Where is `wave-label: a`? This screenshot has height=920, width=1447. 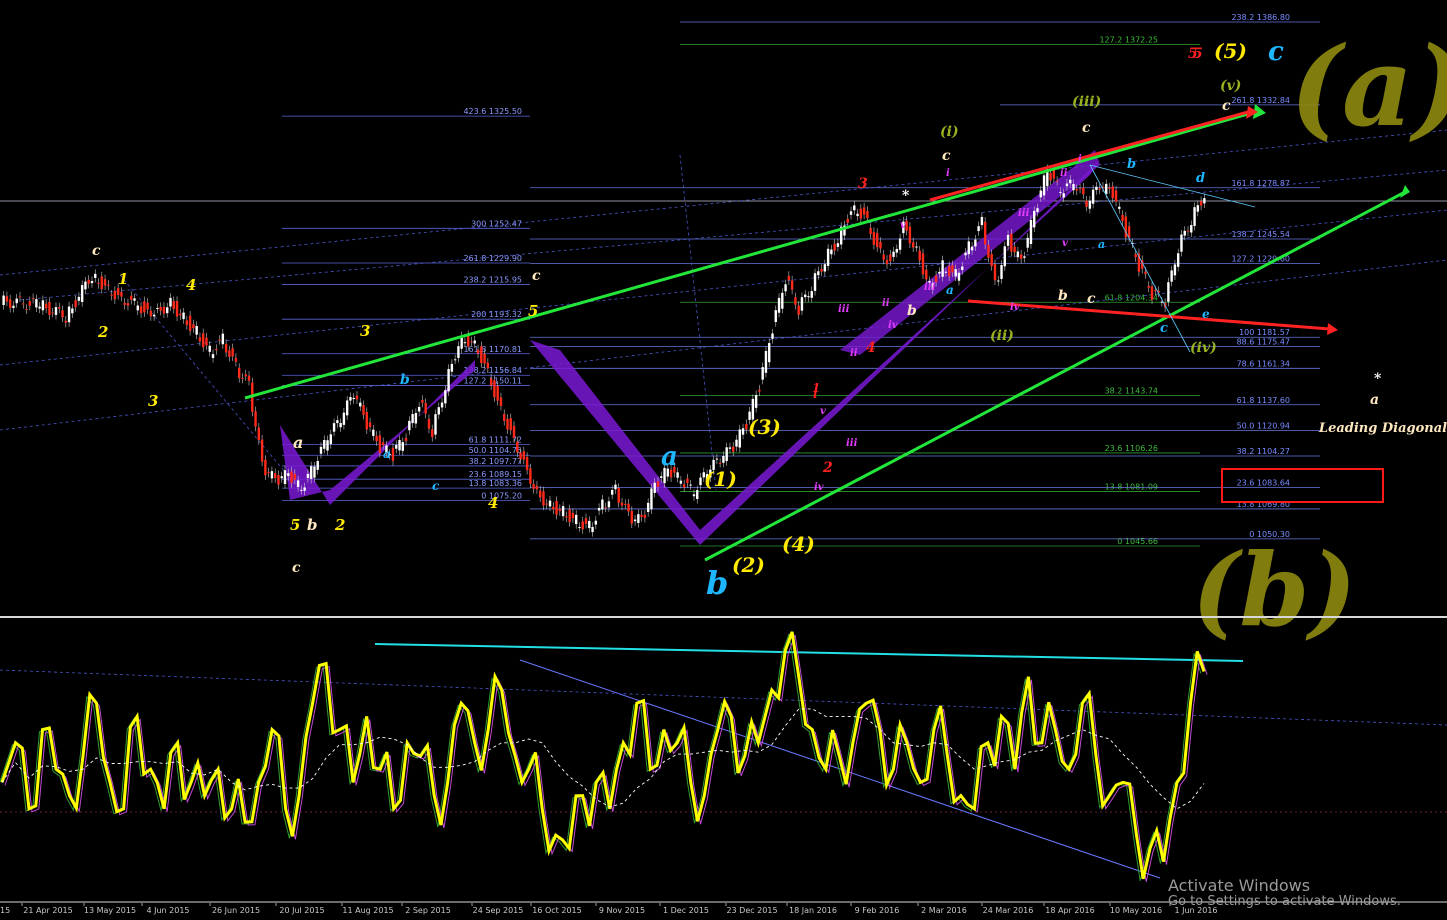
wave-label: a is located at coordinates (1101, 244).